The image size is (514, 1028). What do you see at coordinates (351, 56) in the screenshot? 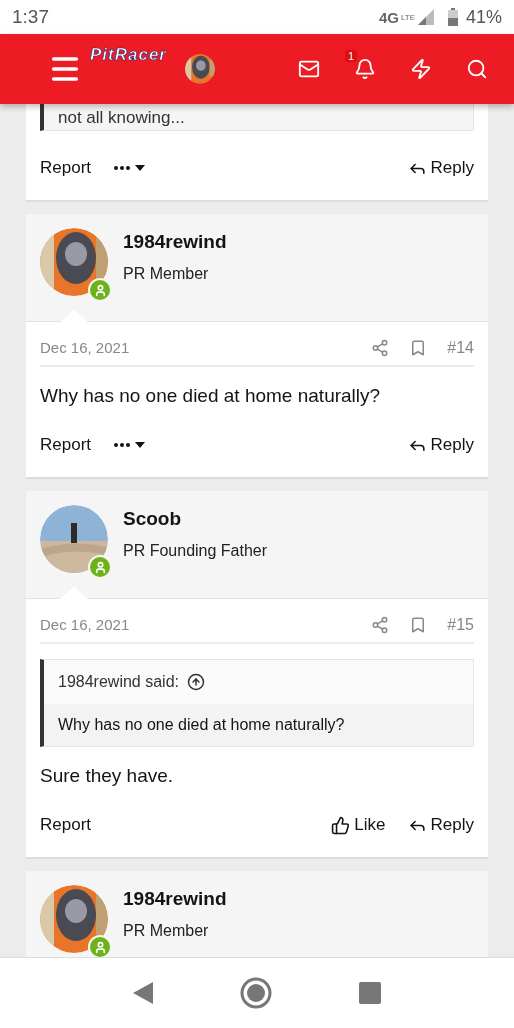
I see `notification-badge: 1` at bounding box center [351, 56].